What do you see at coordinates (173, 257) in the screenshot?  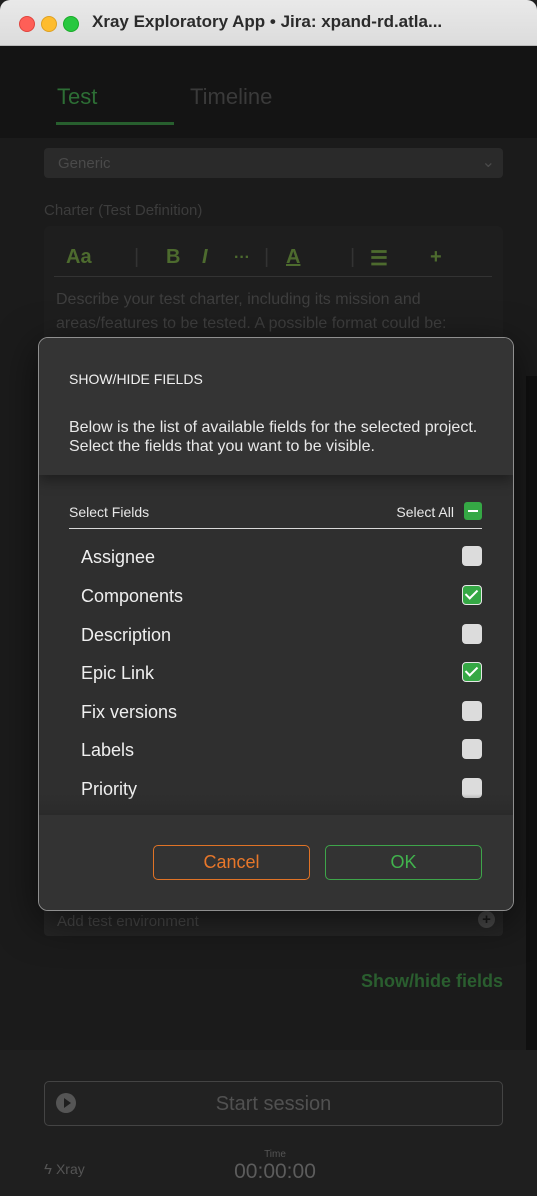 I see `bold-button: B` at bounding box center [173, 257].